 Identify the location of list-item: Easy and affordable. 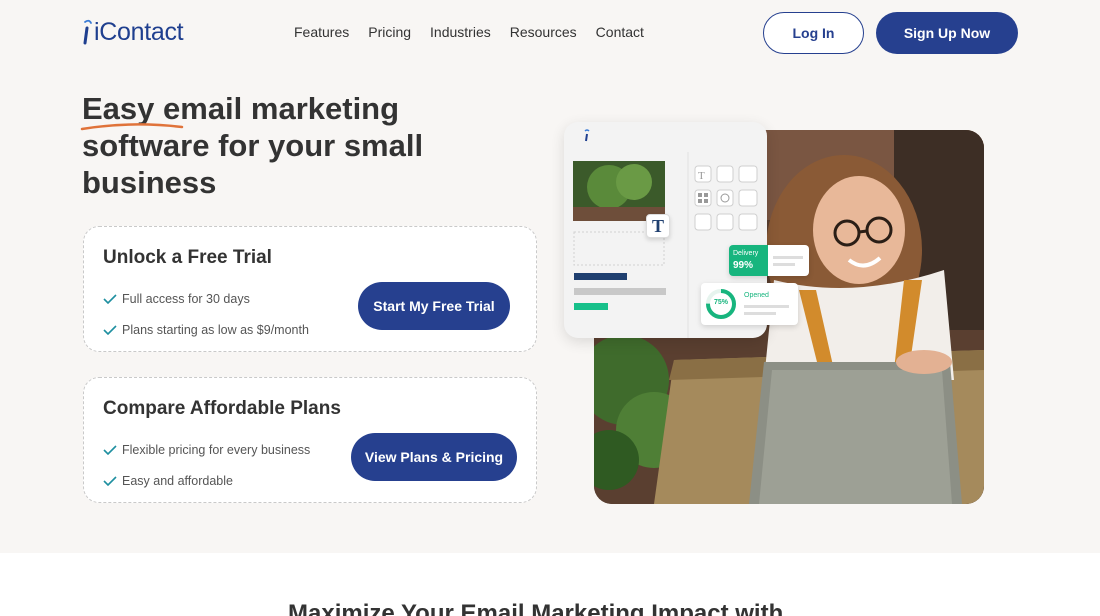
(206, 480).